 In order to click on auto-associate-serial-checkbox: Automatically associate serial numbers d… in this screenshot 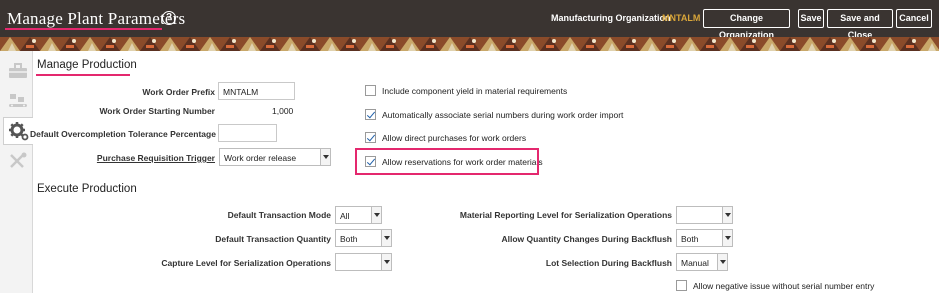, I will do `click(494, 114)`.